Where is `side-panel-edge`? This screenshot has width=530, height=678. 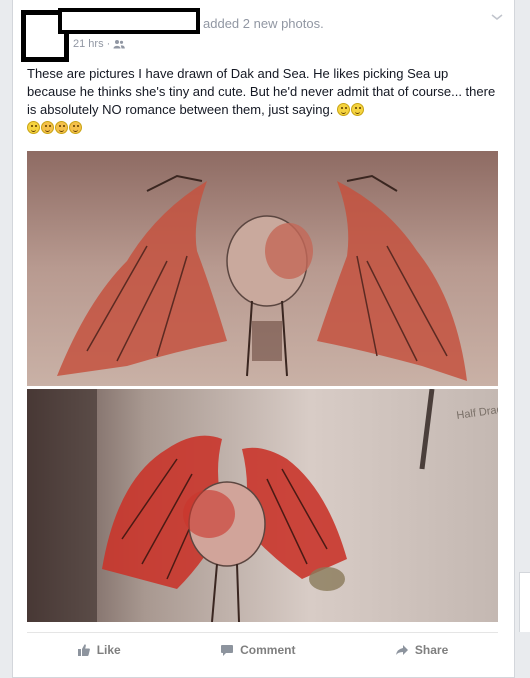
side-panel-edge is located at coordinates (524, 602).